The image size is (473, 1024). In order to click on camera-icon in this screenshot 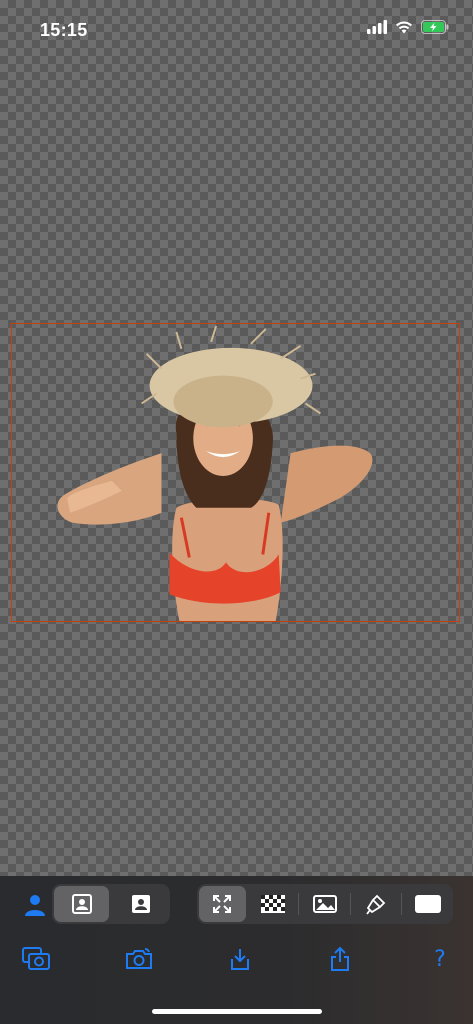, I will do `click(139, 959)`.